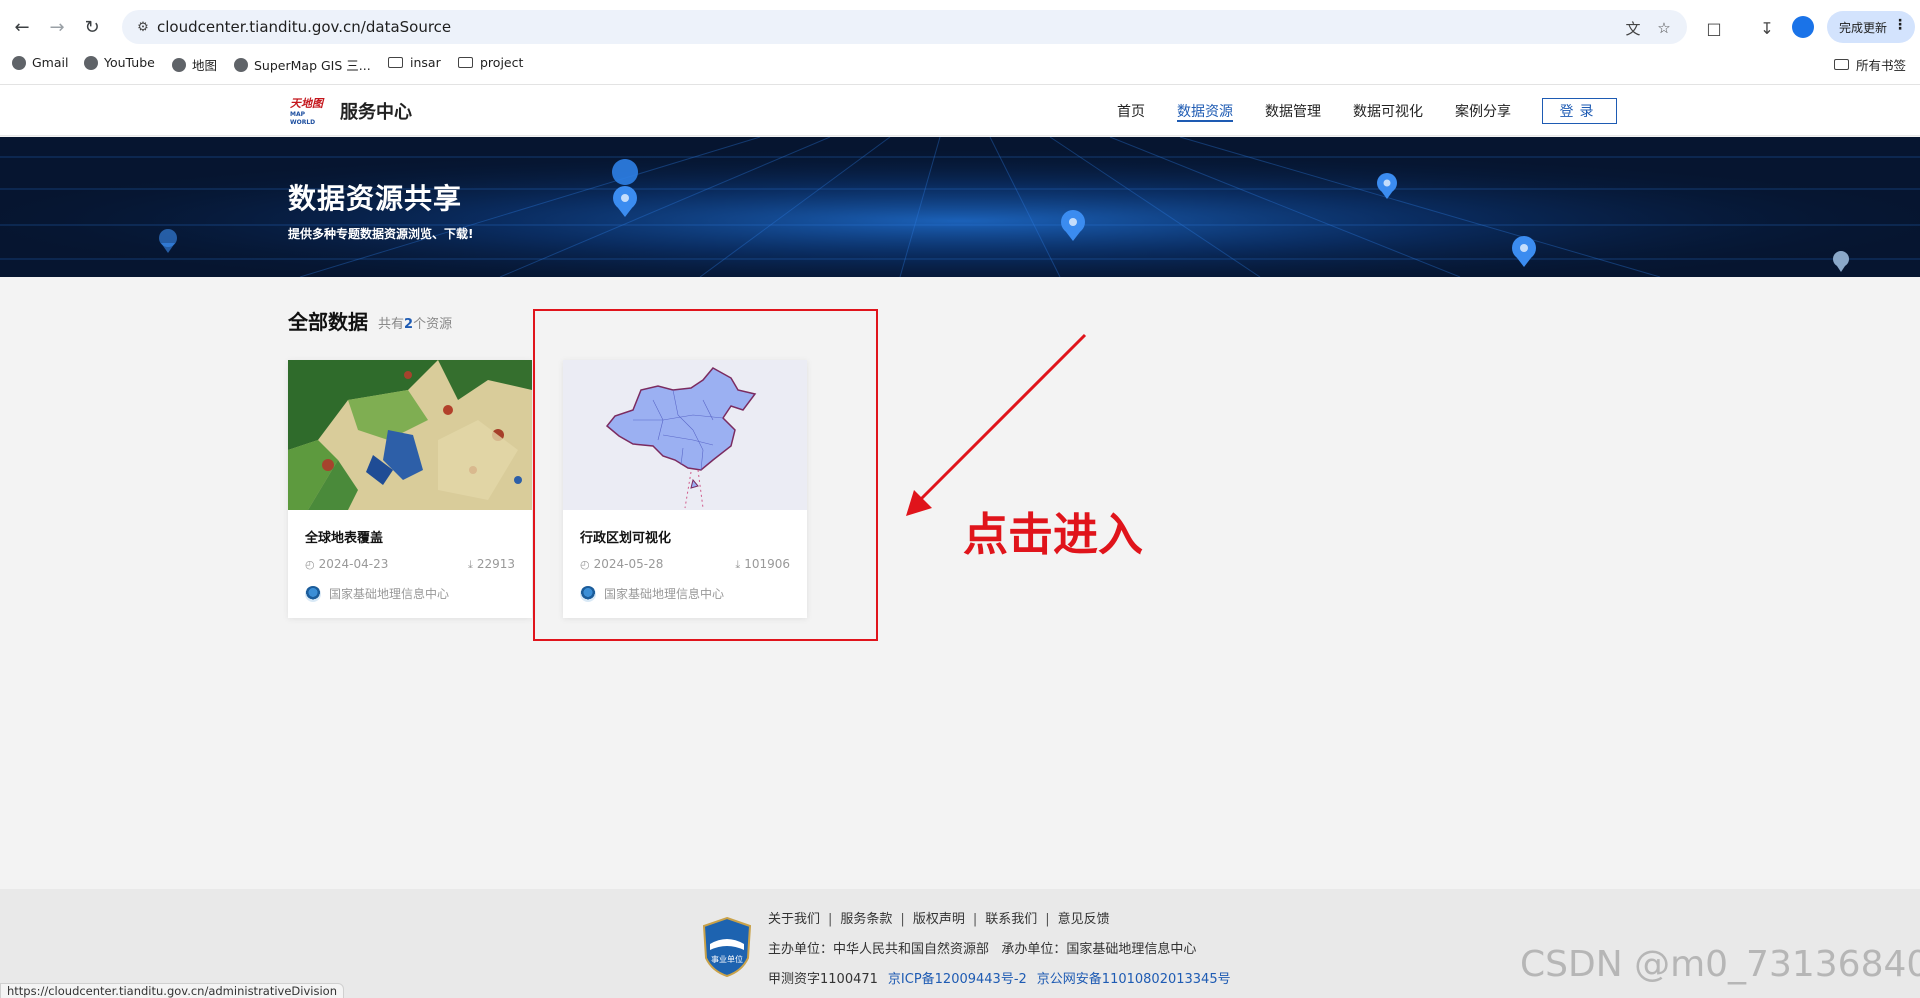 This screenshot has width=1920, height=998. What do you see at coordinates (303, 118) in the screenshot?
I see `logo-subtext: MAP WORLD` at bounding box center [303, 118].